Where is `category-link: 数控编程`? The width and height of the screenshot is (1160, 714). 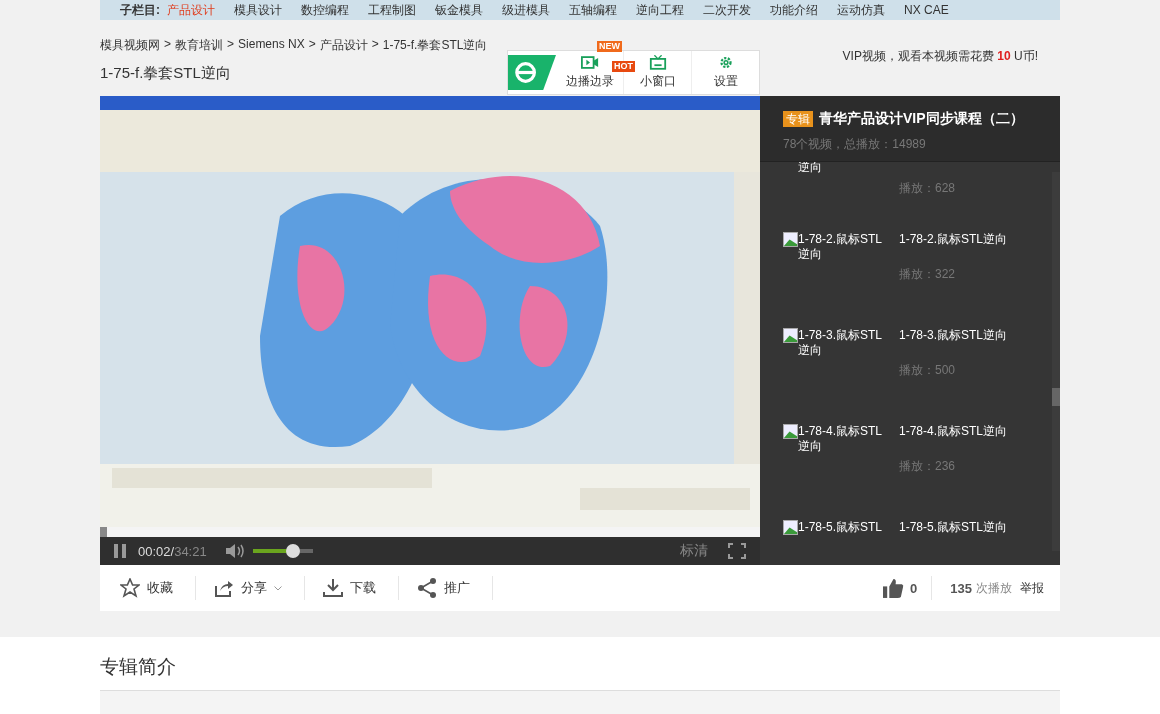
category-link: 数控编程 is located at coordinates (325, 10).